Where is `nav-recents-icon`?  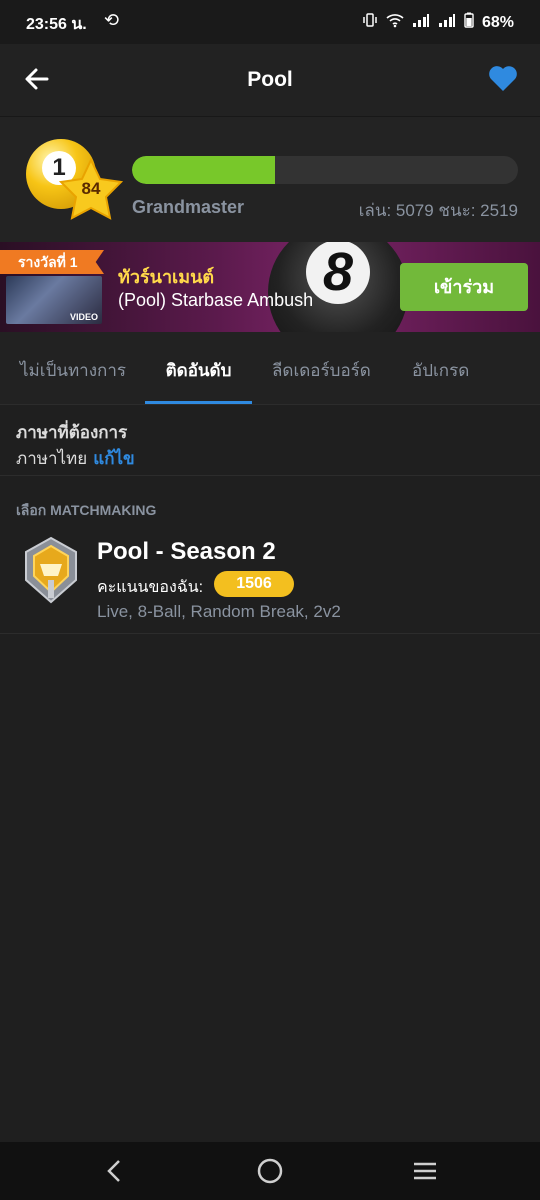
nav-recents-icon is located at coordinates (425, 1171).